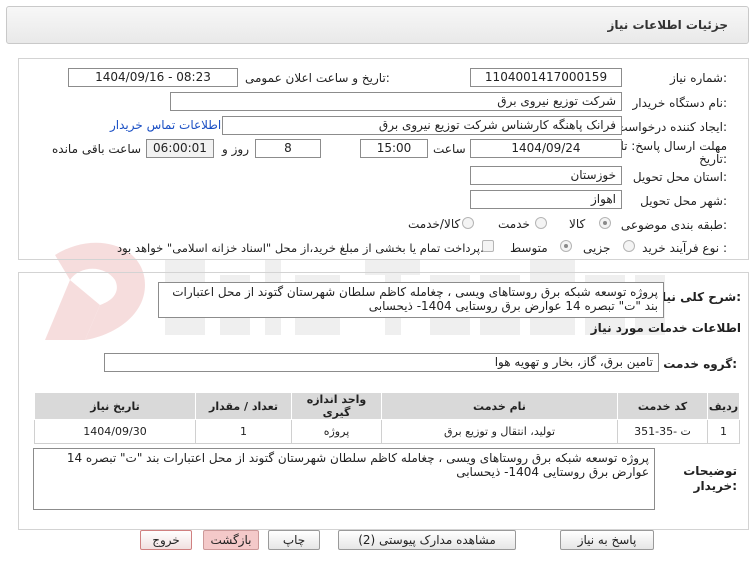 Image resolution: width=755 pixels, height=566 pixels. I want to click on process-radio-minor, so click(629, 246).